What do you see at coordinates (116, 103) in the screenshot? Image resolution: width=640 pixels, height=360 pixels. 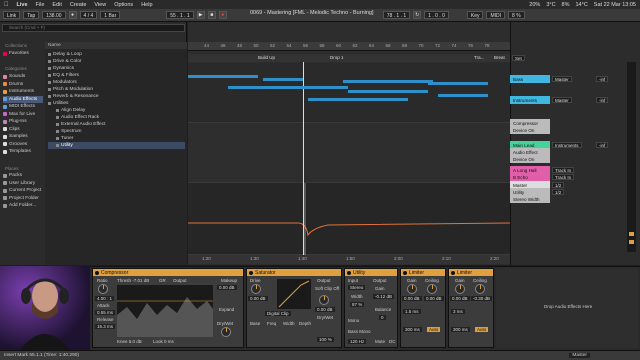 I see `list-item: Utilities` at bounding box center [116, 103].